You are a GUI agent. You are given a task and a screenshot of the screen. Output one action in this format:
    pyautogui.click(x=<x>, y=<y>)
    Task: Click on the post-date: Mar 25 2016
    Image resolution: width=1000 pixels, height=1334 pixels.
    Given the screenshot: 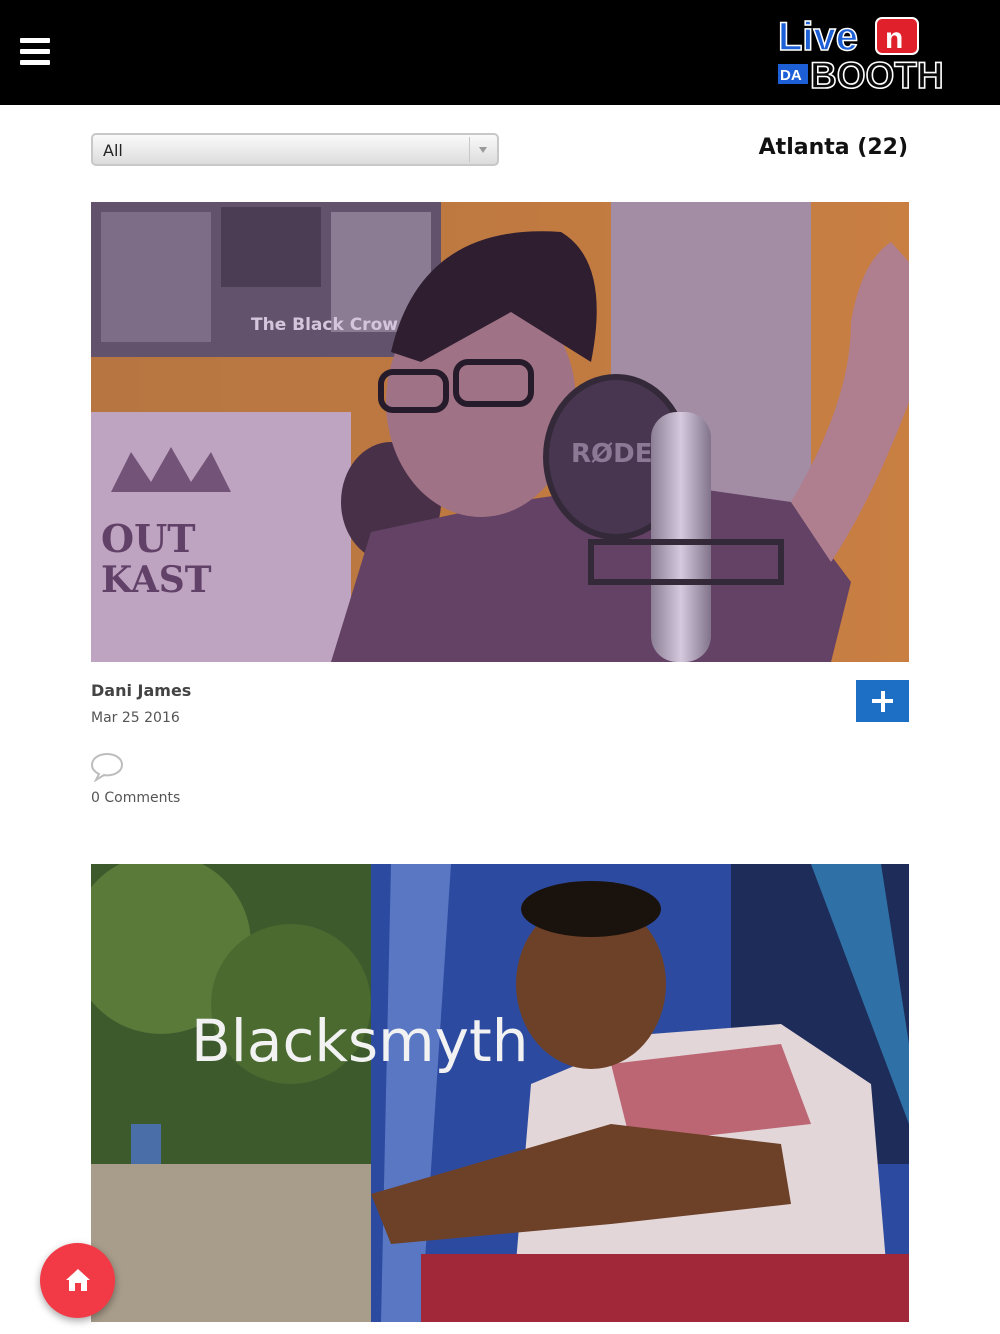 What is the action you would take?
    pyautogui.click(x=135, y=718)
    